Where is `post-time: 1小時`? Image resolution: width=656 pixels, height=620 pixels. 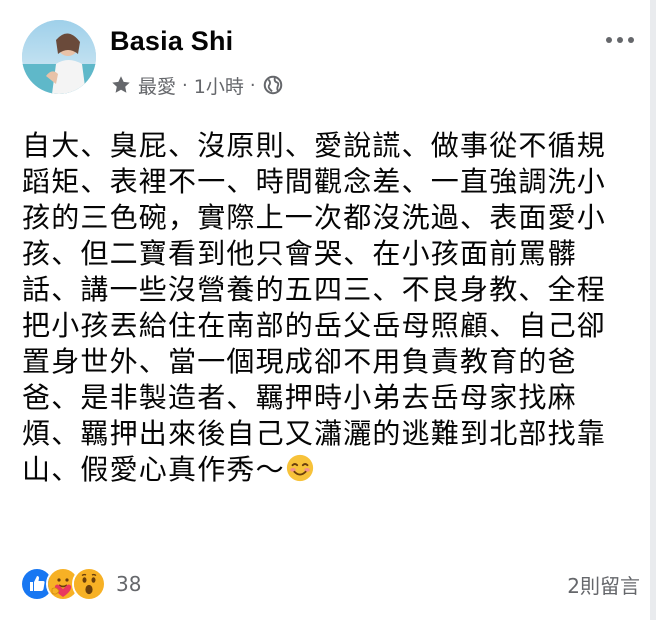
post-time: 1小時 is located at coordinates (219, 85).